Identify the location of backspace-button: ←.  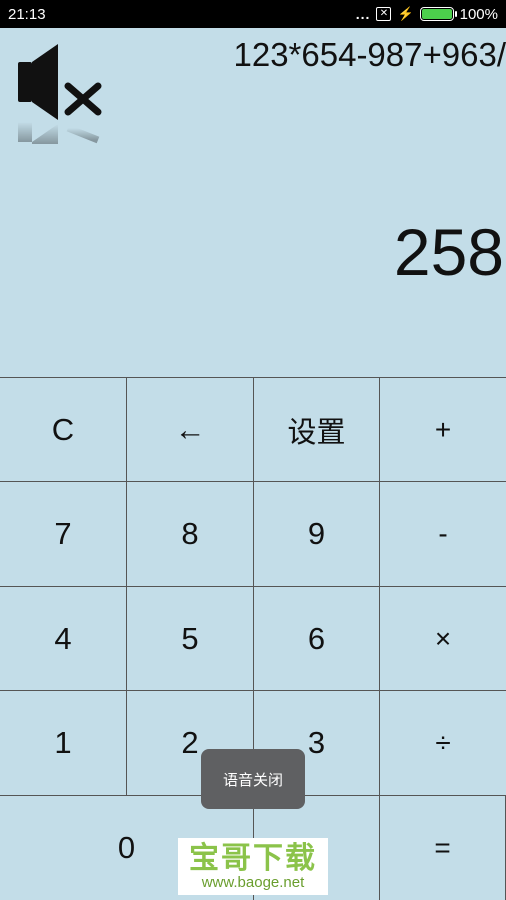
(190, 430).